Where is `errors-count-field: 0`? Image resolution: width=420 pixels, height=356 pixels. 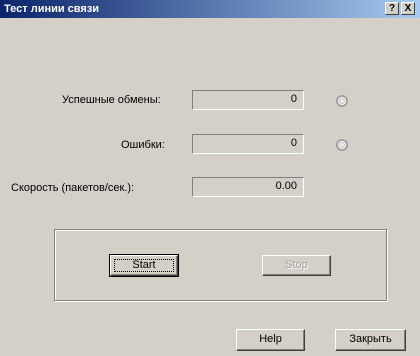 errors-count-field: 0 is located at coordinates (248, 144).